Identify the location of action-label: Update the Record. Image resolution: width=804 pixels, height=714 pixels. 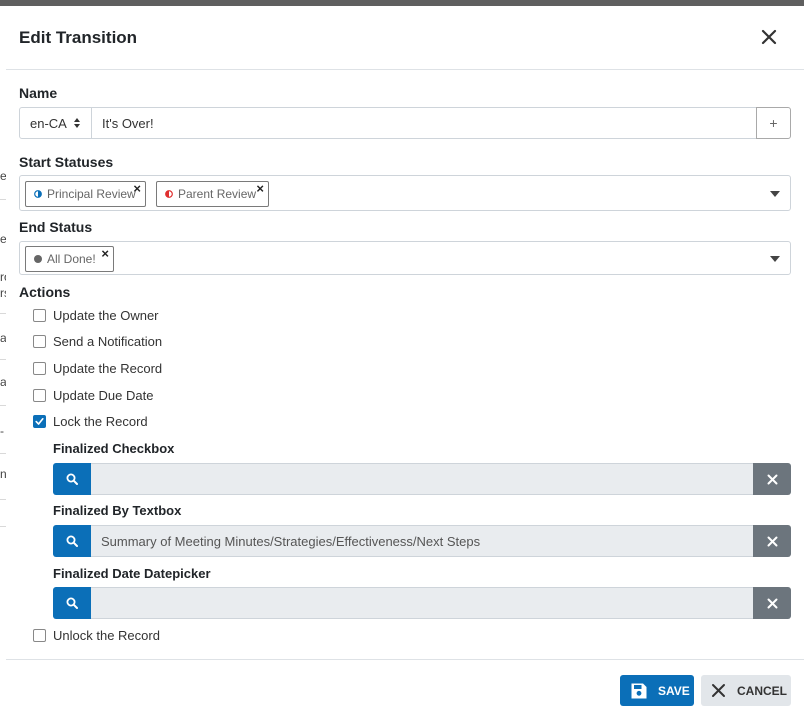
(108, 368).